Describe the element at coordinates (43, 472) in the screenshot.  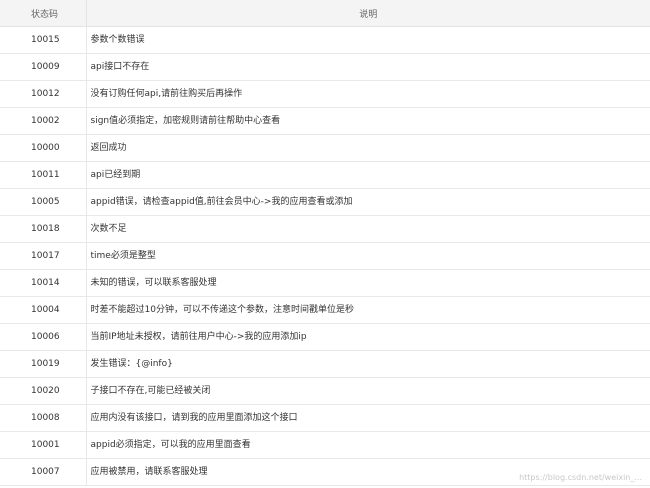
I see `status-code-cell: 10007` at that location.